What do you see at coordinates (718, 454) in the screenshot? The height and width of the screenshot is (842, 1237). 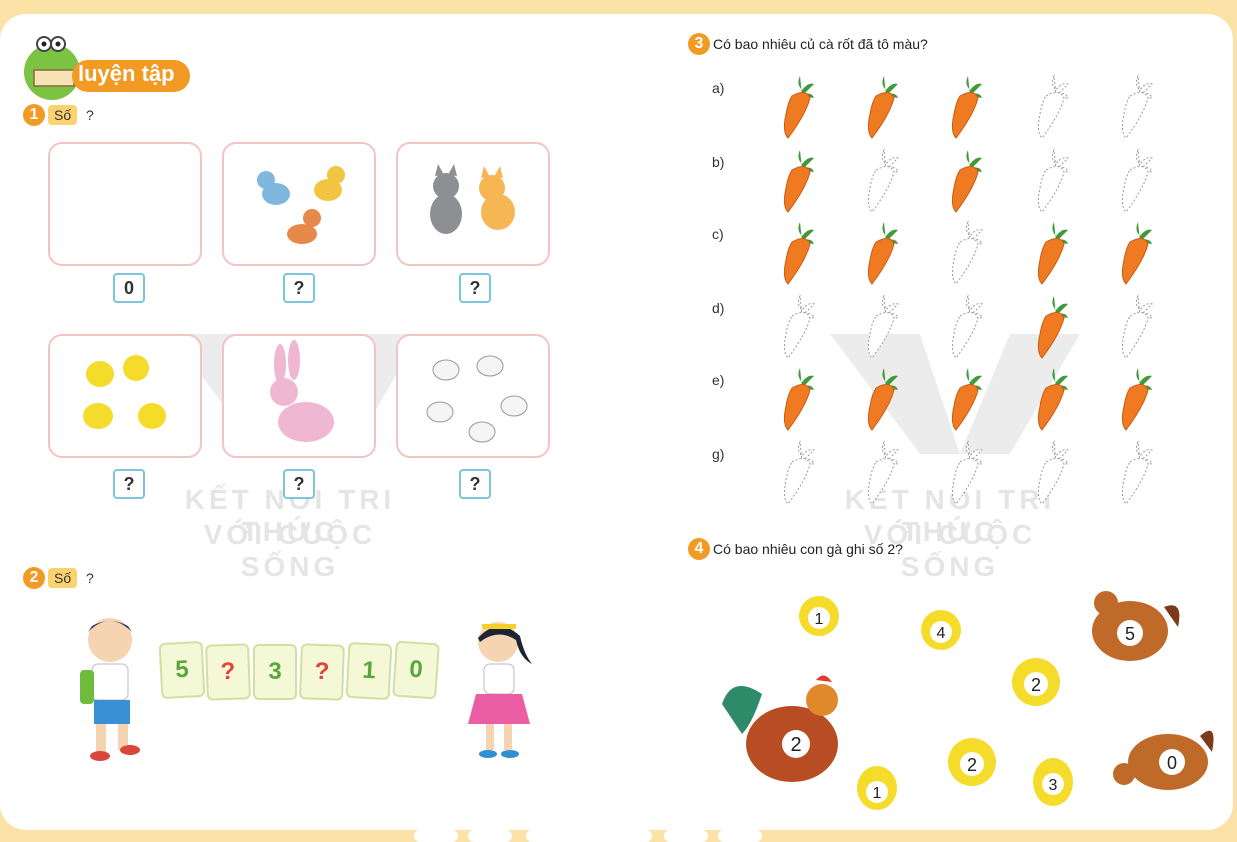 I see `carrot-row-label: g)` at bounding box center [718, 454].